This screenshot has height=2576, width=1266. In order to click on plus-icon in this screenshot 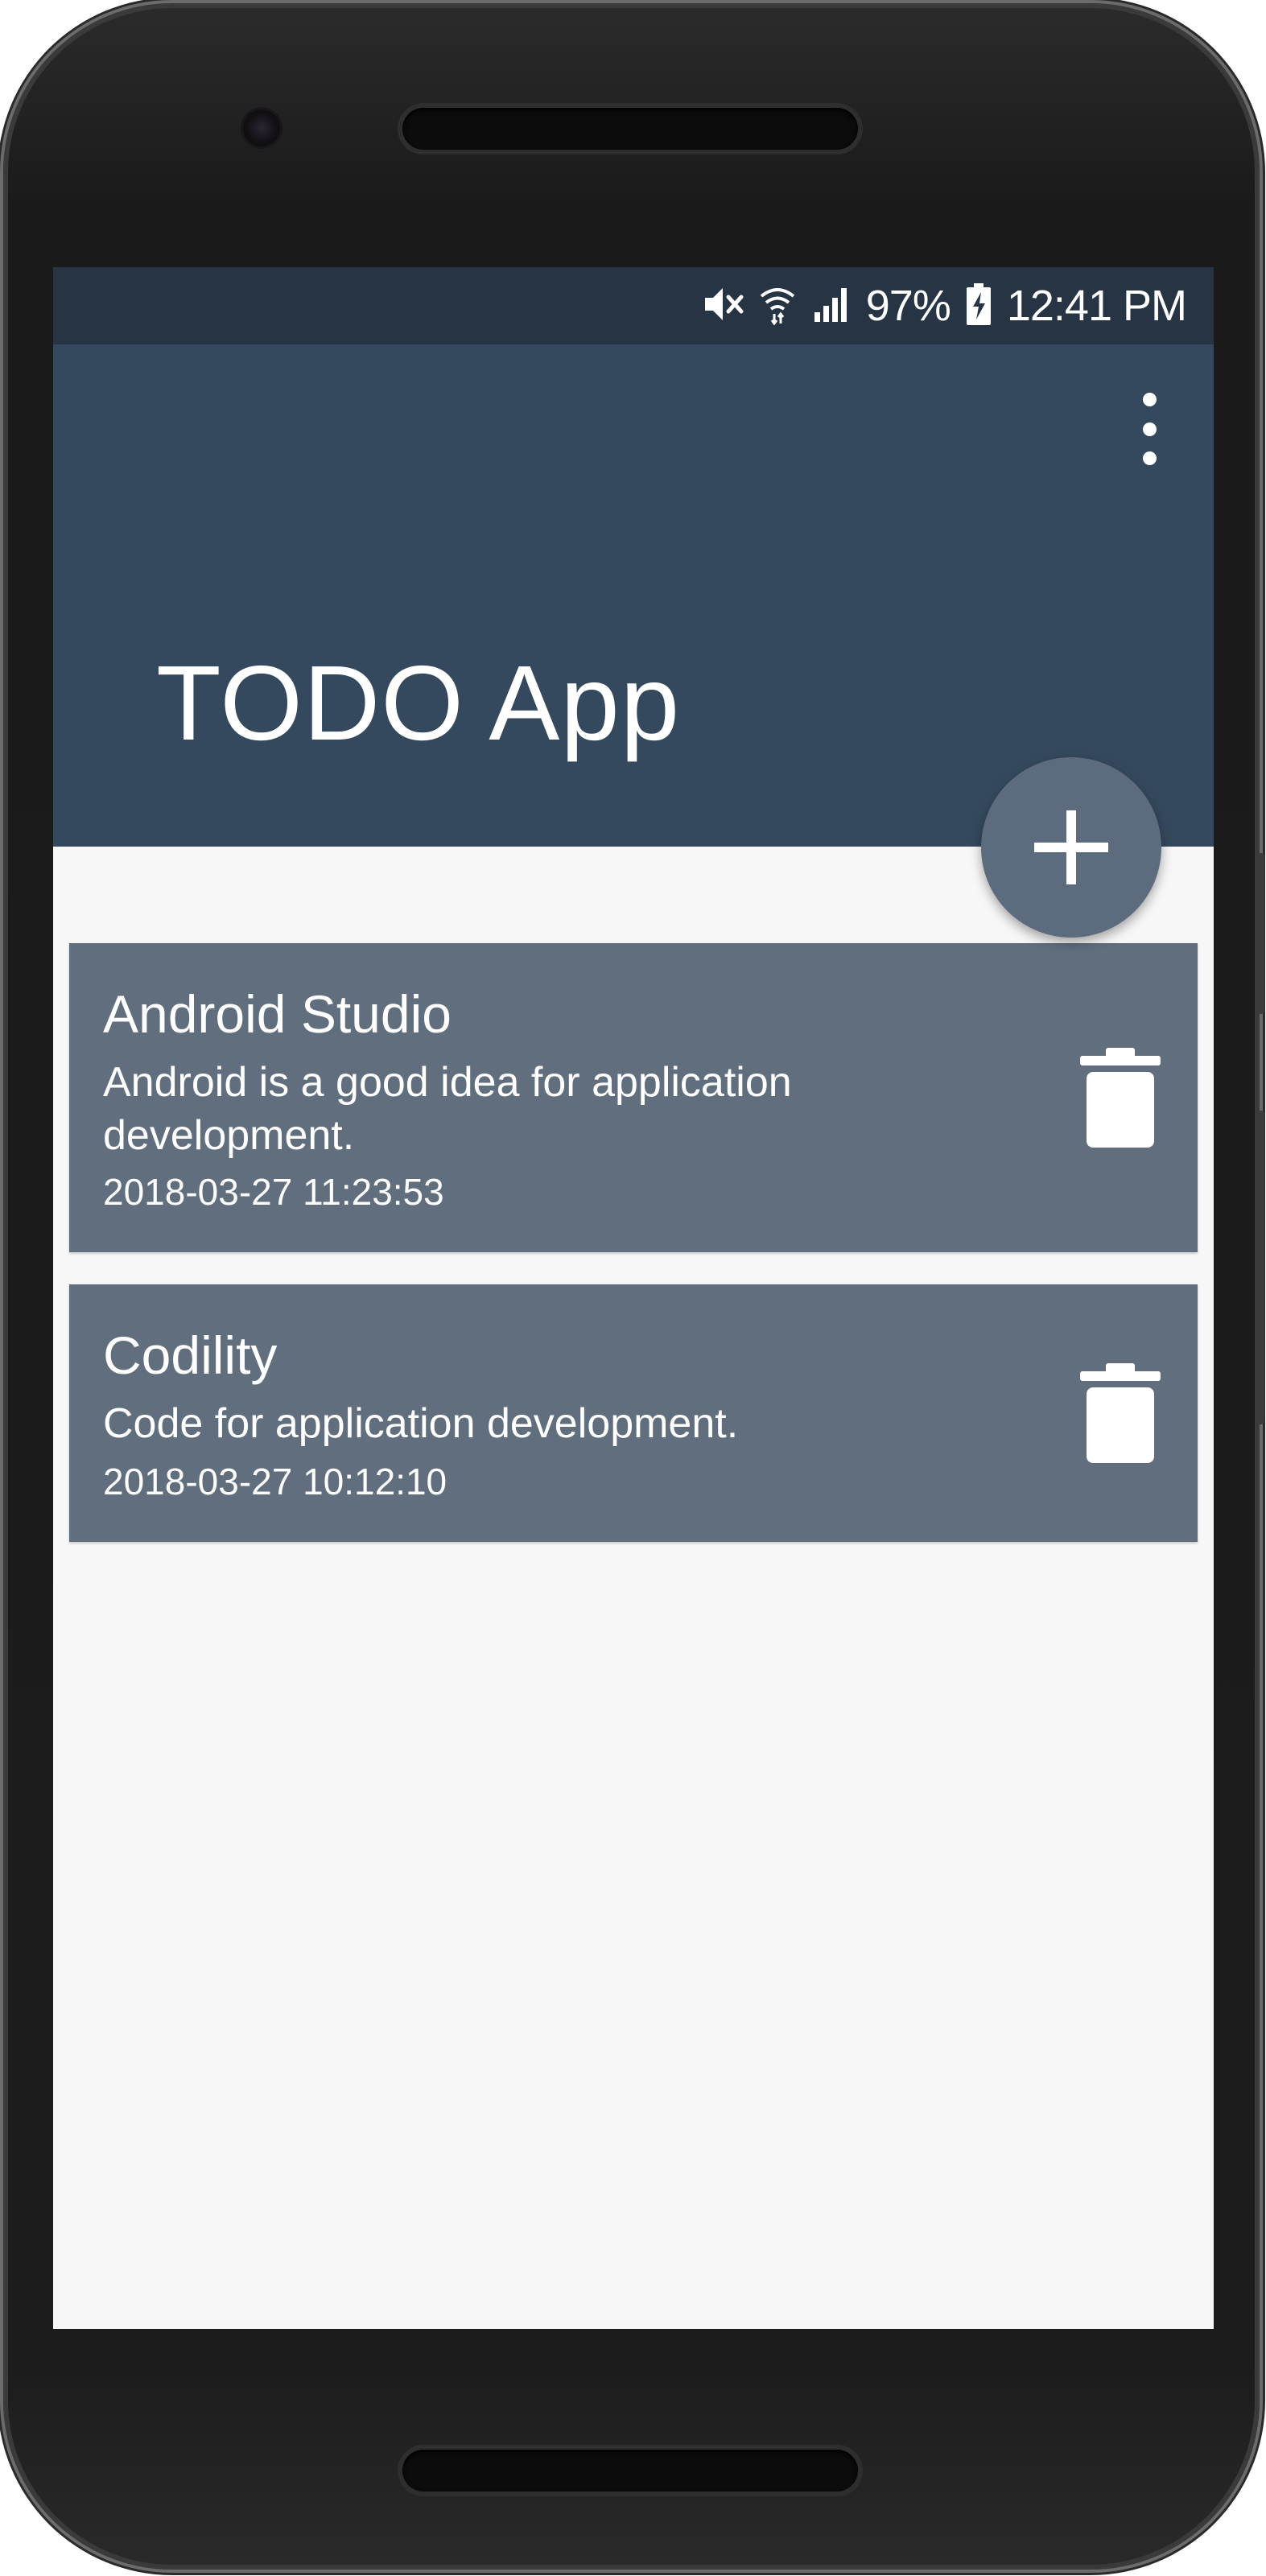, I will do `click(1071, 847)`.